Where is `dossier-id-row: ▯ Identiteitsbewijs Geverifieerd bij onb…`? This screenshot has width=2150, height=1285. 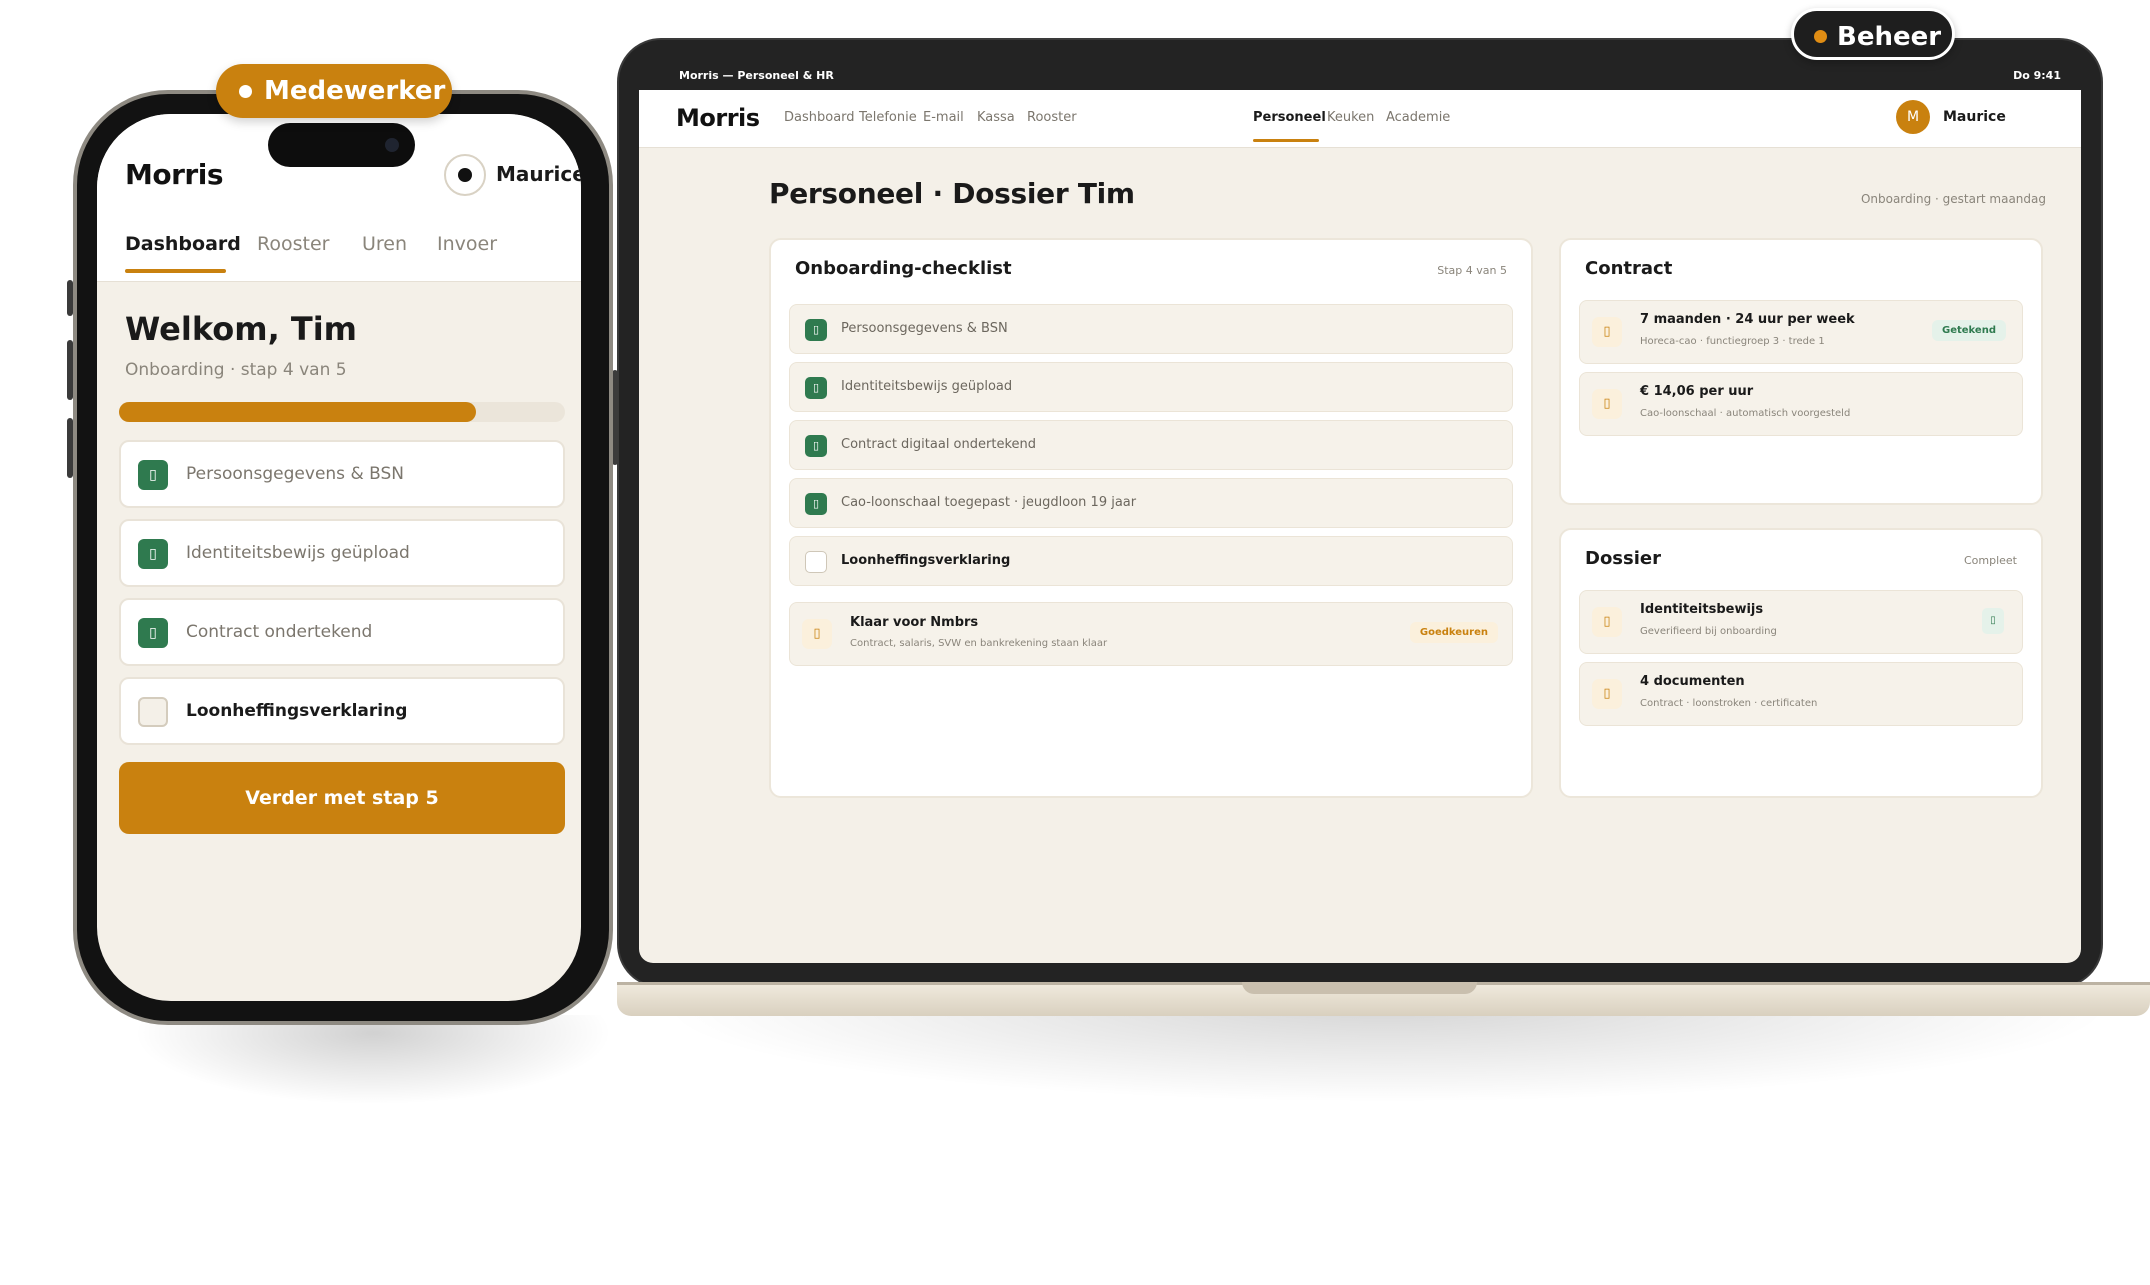 dossier-id-row: ▯ Identiteitsbewijs Geverifieerd bij onb… is located at coordinates (1801, 622).